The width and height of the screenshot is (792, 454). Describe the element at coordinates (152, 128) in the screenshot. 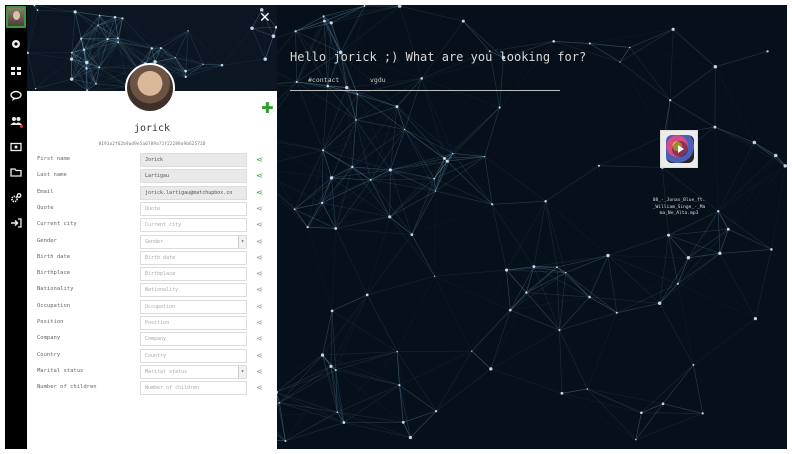

I see `profile-username: jorick` at that location.